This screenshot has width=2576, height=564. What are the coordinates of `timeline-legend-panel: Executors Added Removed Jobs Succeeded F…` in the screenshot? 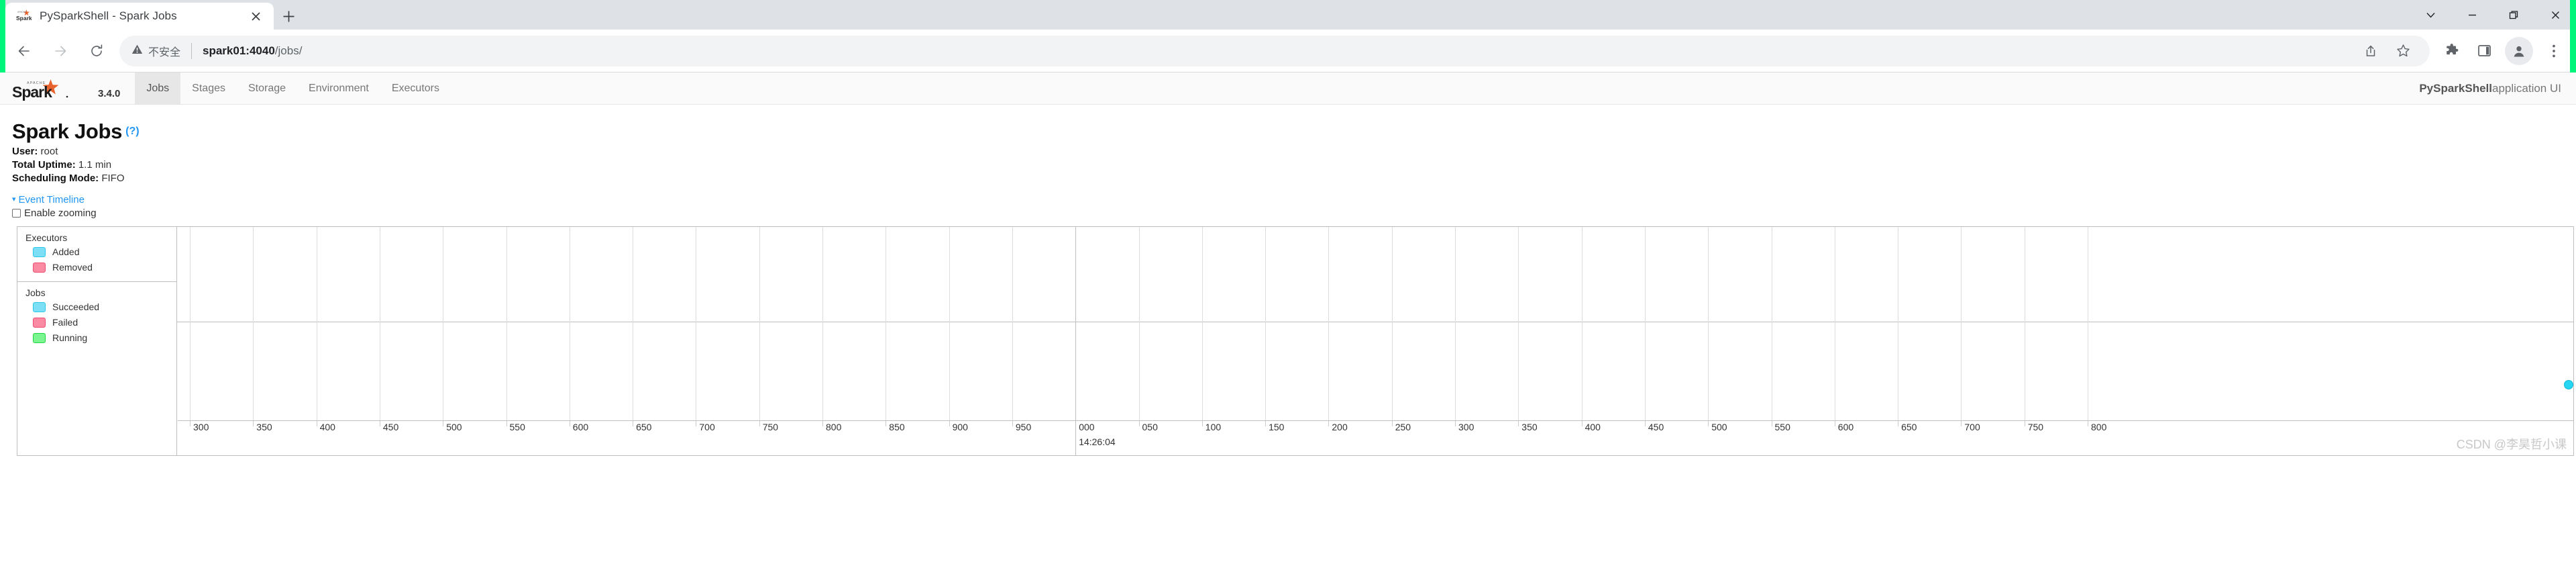 It's located at (97, 341).